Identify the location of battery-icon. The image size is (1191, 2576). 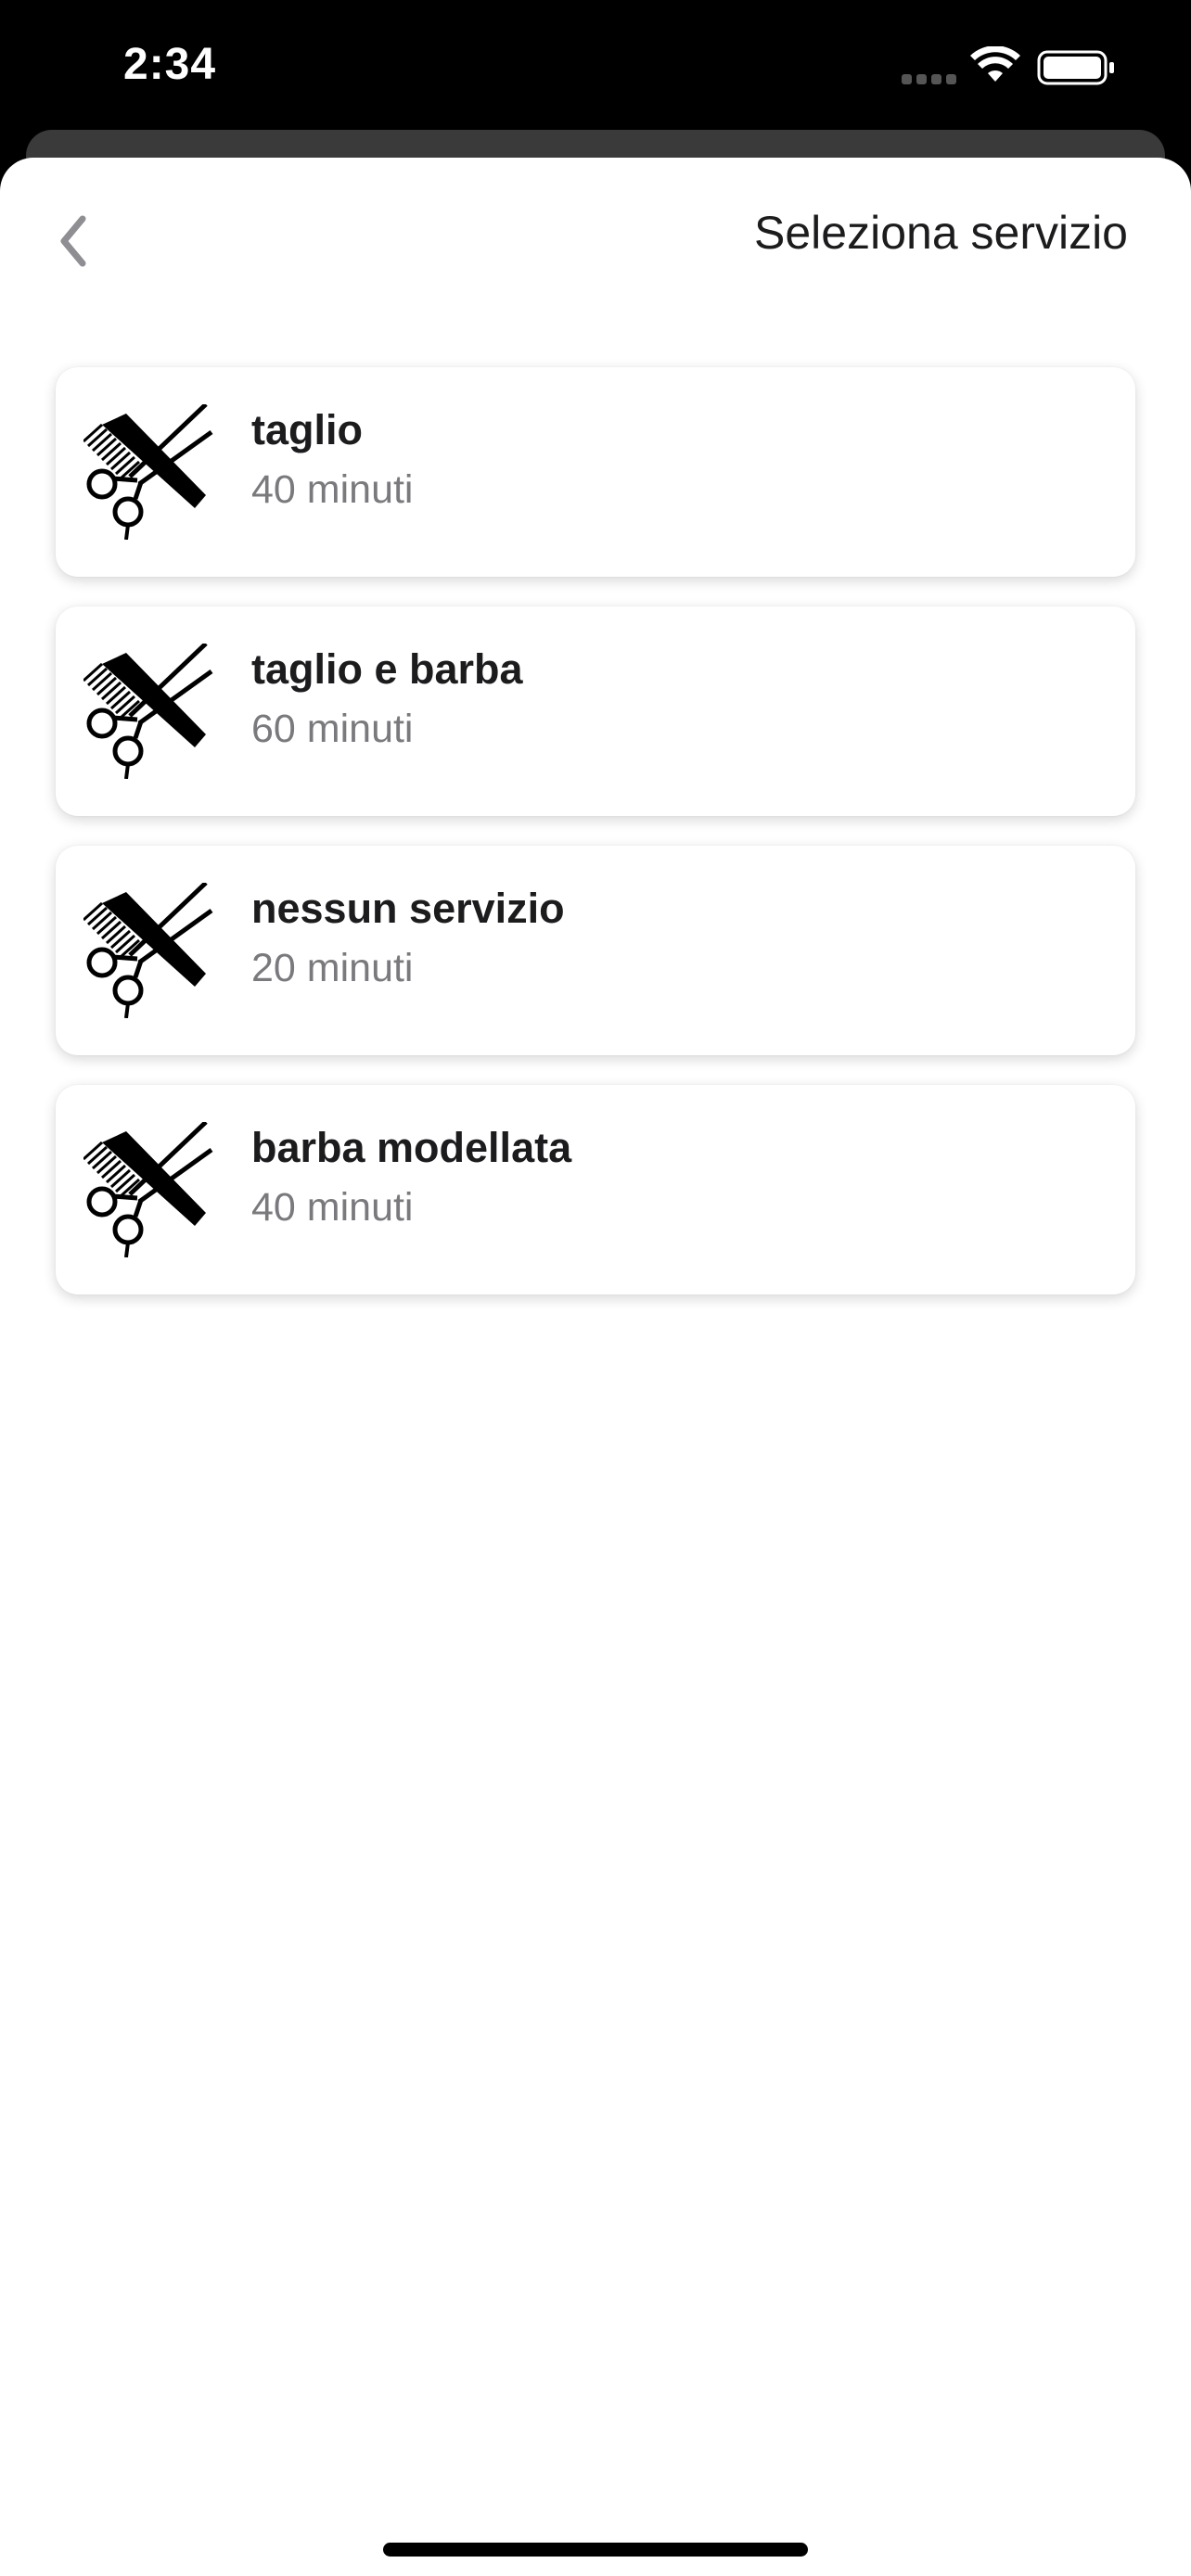
(1075, 67).